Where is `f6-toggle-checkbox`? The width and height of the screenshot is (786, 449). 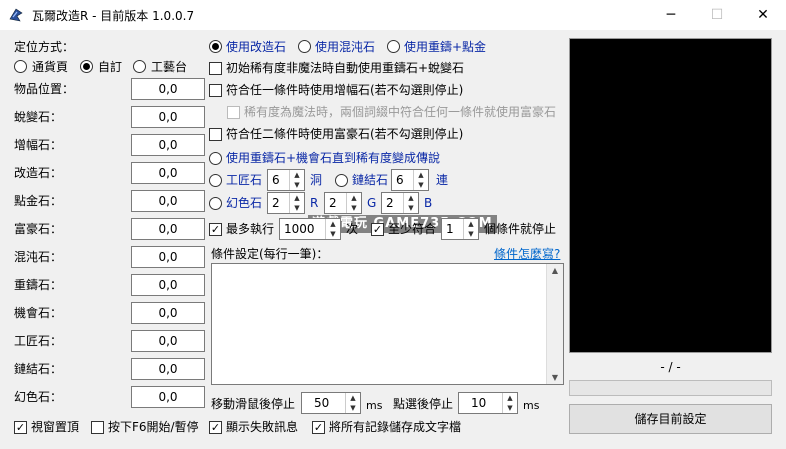
f6-toggle-checkbox is located at coordinates (97, 427).